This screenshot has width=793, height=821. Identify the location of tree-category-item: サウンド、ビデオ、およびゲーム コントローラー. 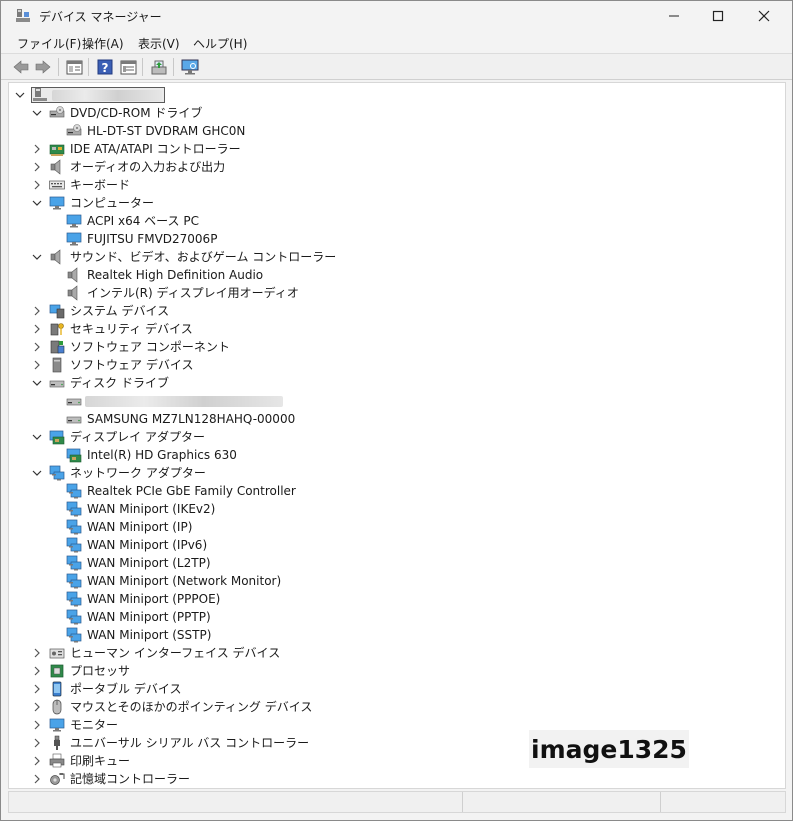
(397, 257).